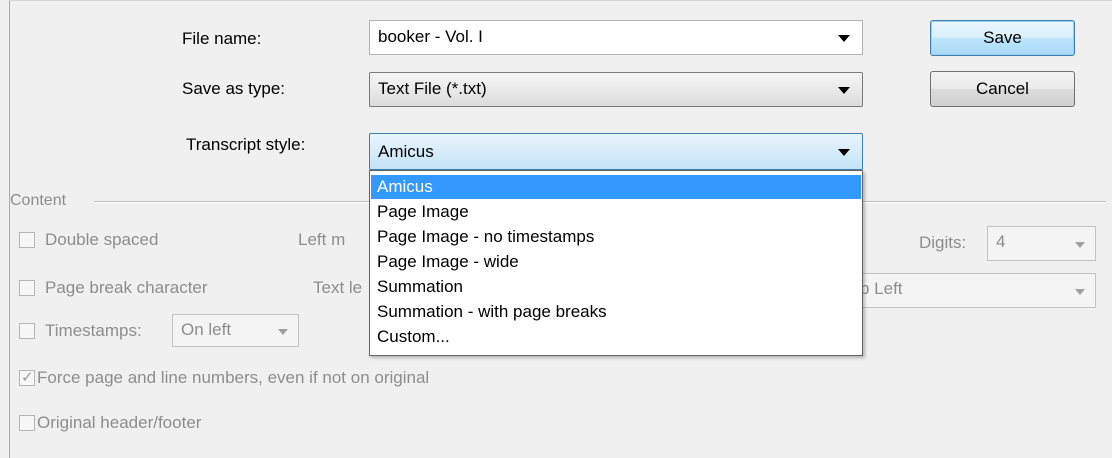  I want to click on transcript-style-value: Amicus, so click(406, 151).